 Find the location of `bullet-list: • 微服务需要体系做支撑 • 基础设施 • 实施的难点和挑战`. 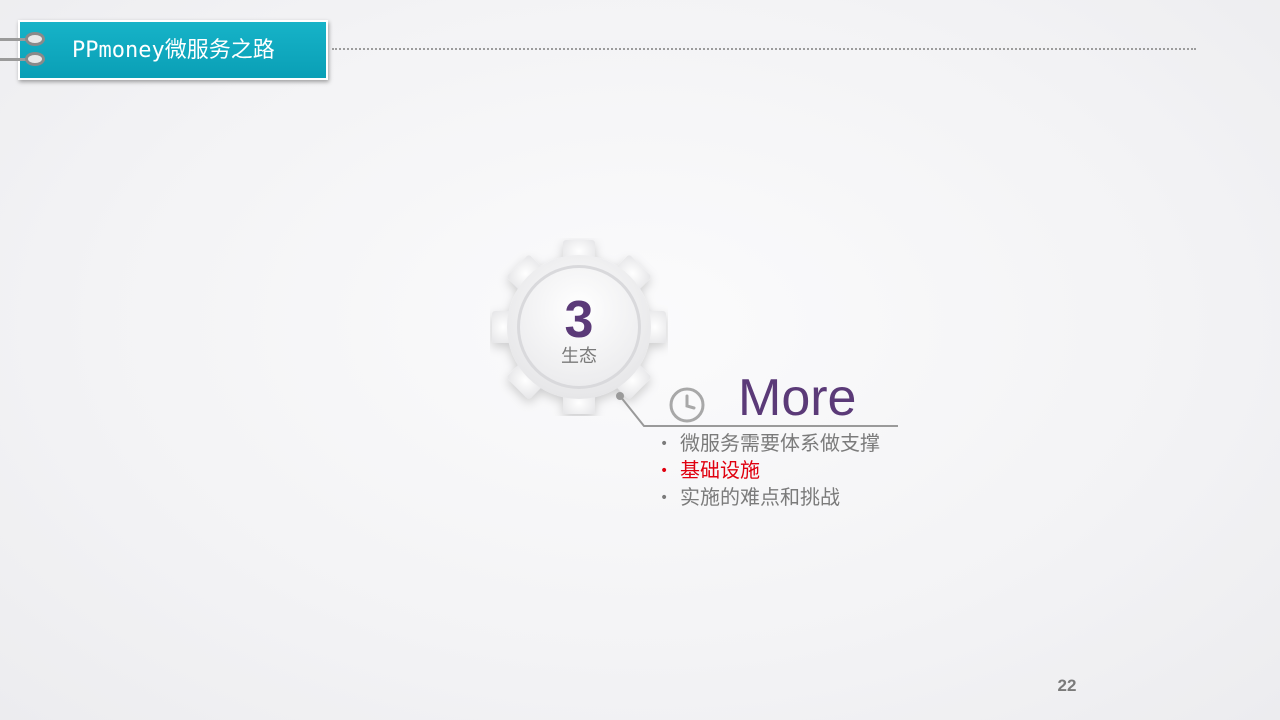

bullet-list: • 微服务需要体系做支撑 • 基础设施 • 实施的难点和挑战 is located at coordinates (770, 470).